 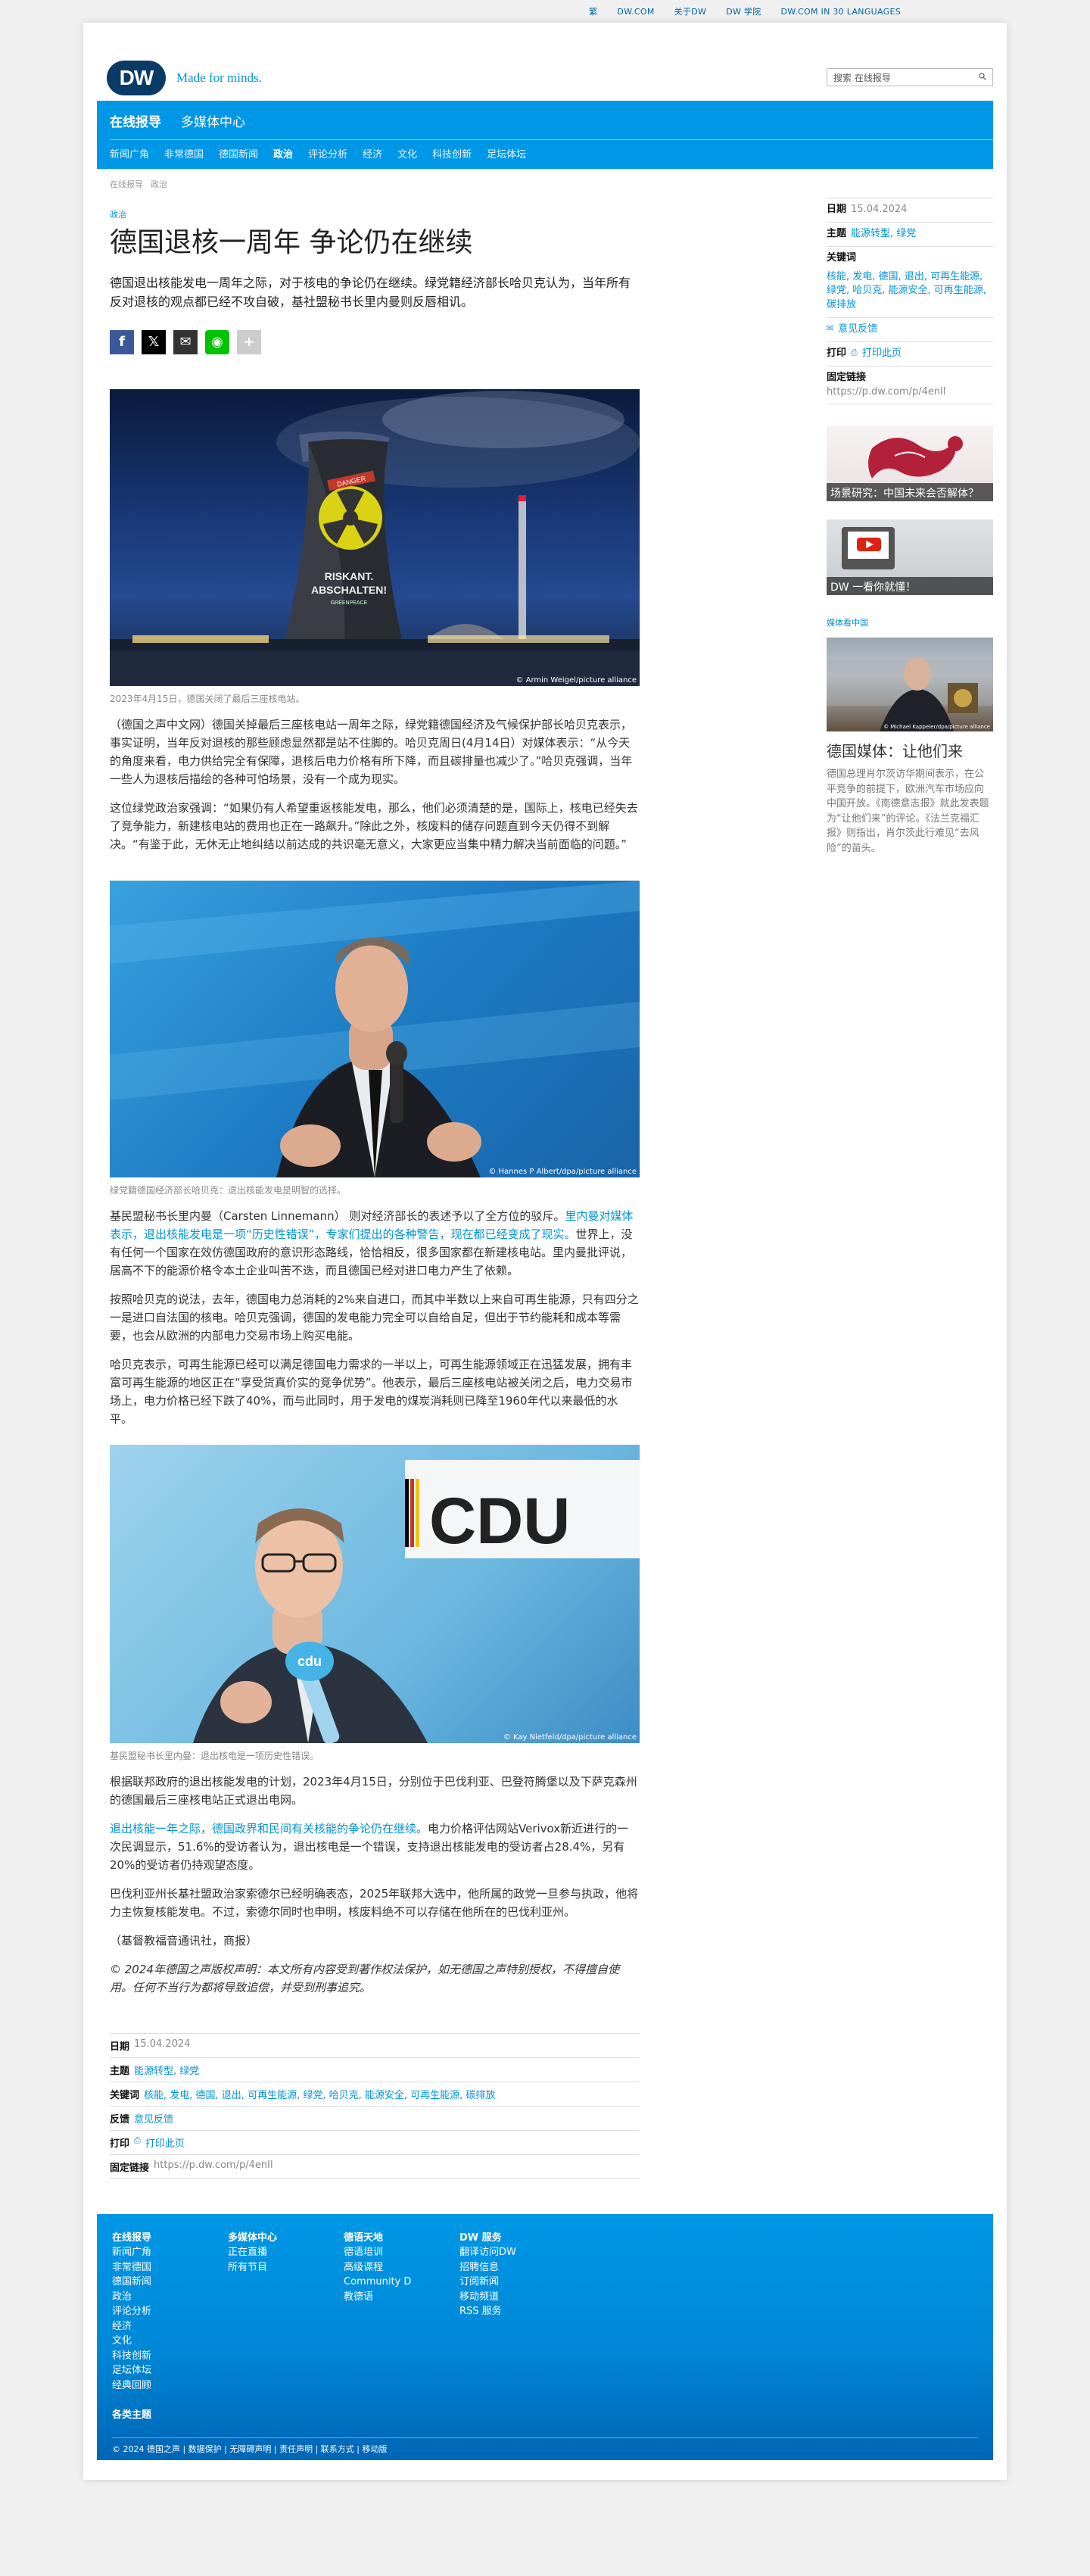 What do you see at coordinates (910, 685) in the screenshot?
I see `scholz-photo: © Michael Kappeler/dpa/picture alliance` at bounding box center [910, 685].